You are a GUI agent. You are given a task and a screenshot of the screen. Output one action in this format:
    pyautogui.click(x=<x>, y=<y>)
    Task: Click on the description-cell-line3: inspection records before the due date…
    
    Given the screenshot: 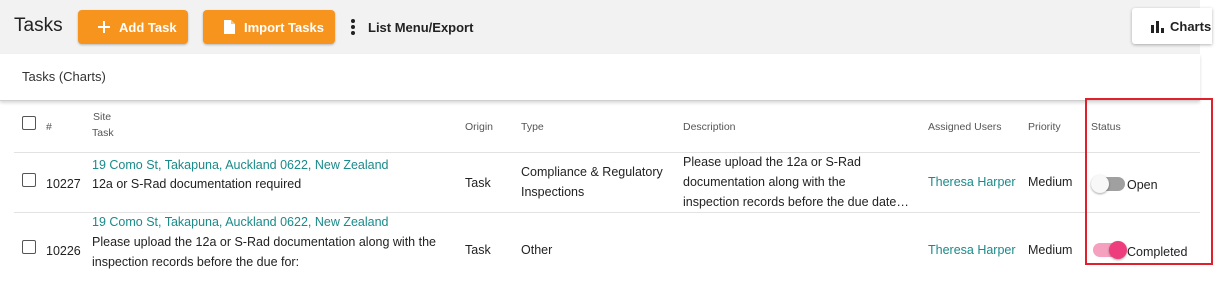 What is the action you would take?
    pyautogui.click(x=796, y=202)
    